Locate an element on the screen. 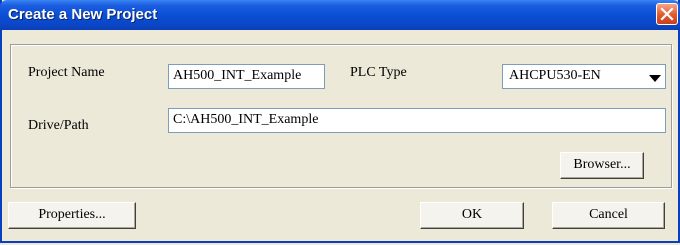 The height and width of the screenshot is (245, 680). close-button is located at coordinates (667, 14).